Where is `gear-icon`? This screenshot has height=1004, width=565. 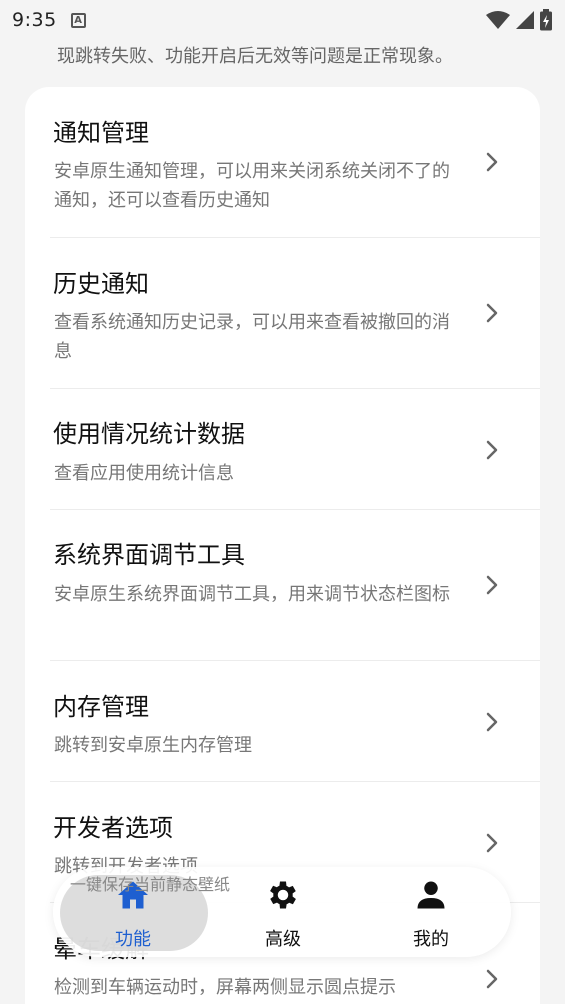
gear-icon is located at coordinates (283, 895).